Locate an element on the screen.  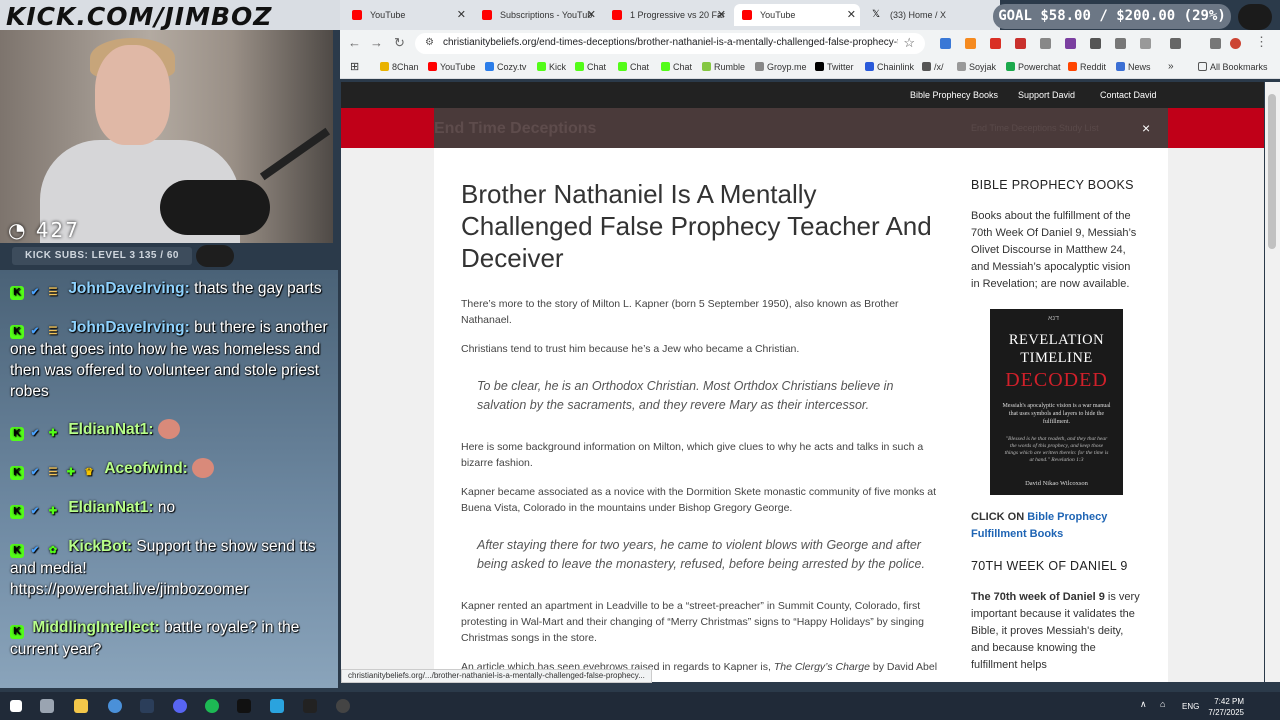
metamask-icon is located at coordinates (970, 43).